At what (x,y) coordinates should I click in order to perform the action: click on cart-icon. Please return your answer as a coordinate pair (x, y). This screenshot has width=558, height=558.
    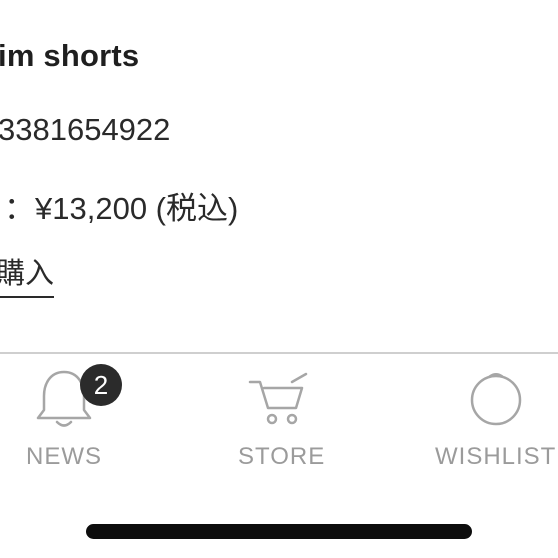
    Looking at the image, I should click on (279, 401).